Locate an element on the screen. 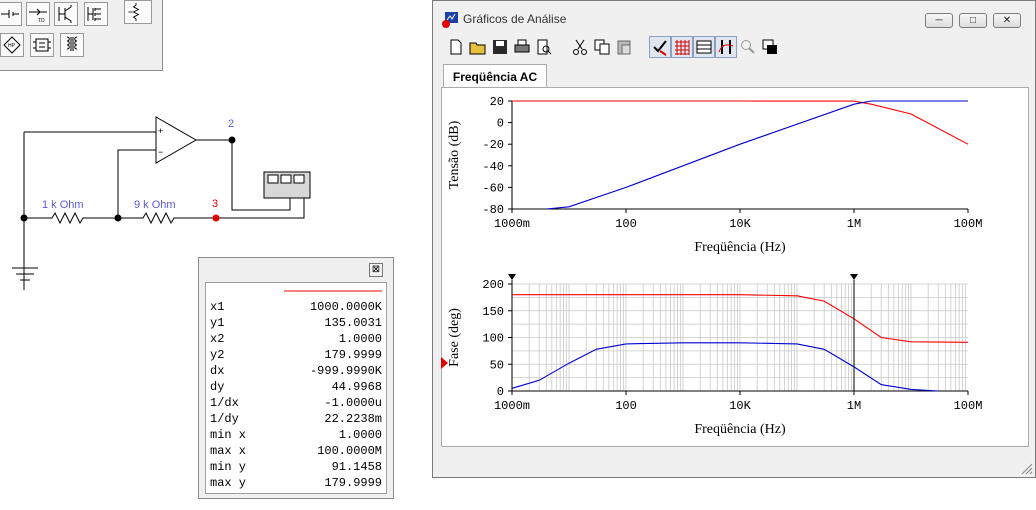  transistor-icon is located at coordinates (66, 14).